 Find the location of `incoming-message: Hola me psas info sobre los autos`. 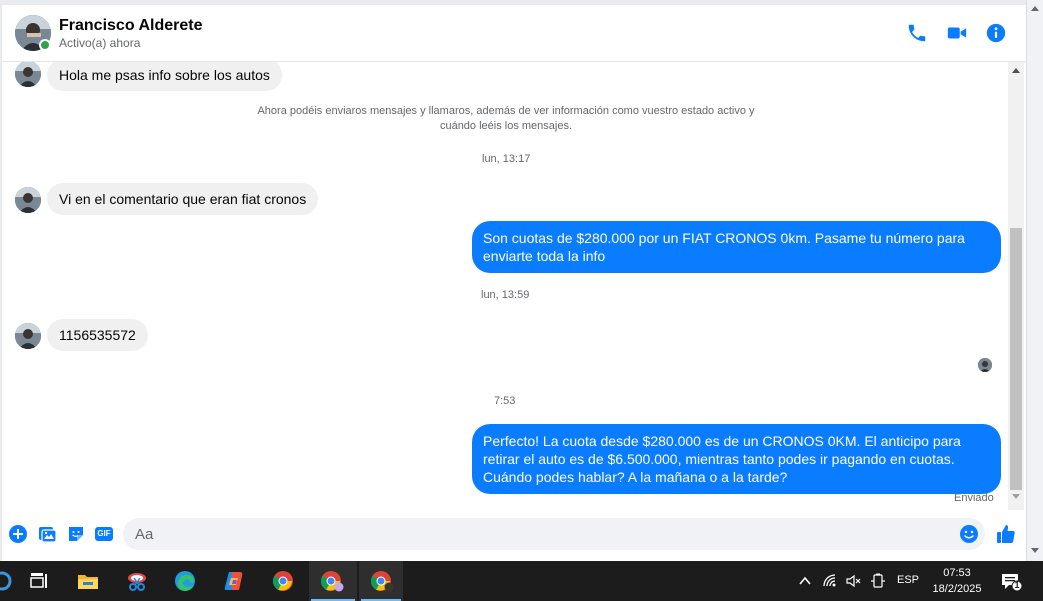

incoming-message: Hola me psas info sobre los autos is located at coordinates (164, 76).